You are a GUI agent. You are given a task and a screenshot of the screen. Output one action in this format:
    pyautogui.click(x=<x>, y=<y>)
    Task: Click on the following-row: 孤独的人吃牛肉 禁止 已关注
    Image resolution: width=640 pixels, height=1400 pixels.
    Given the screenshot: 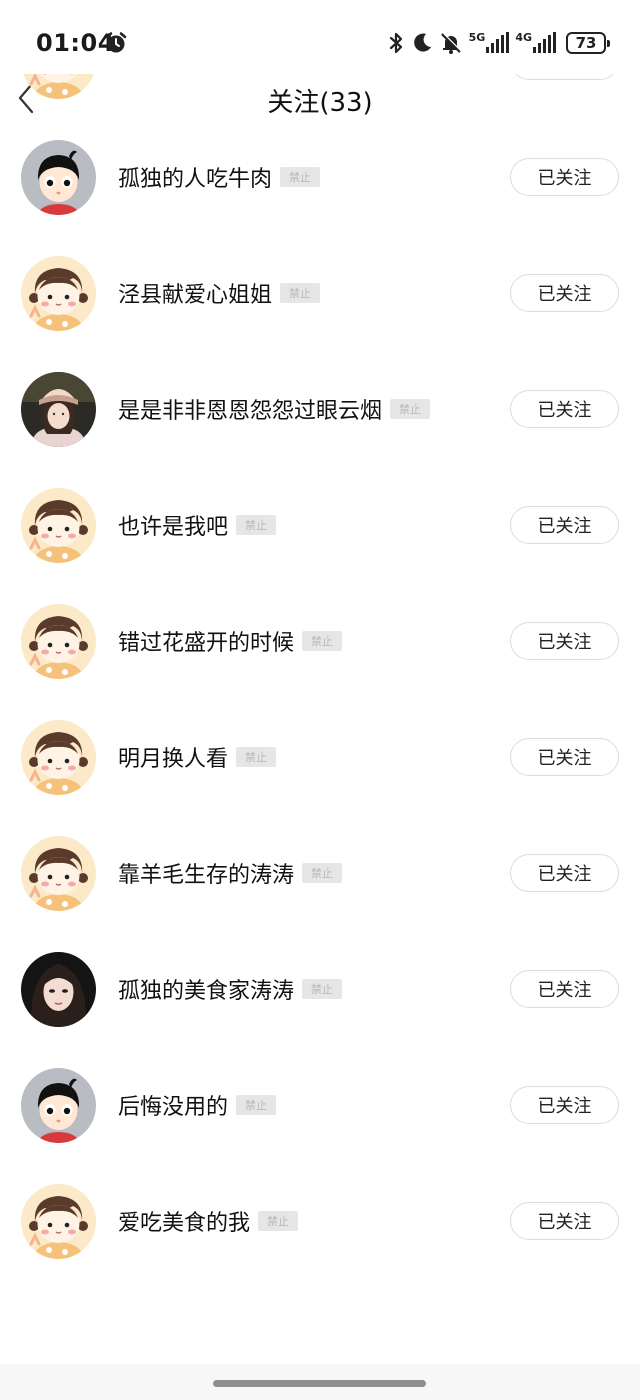 What is the action you would take?
    pyautogui.click(x=320, y=177)
    